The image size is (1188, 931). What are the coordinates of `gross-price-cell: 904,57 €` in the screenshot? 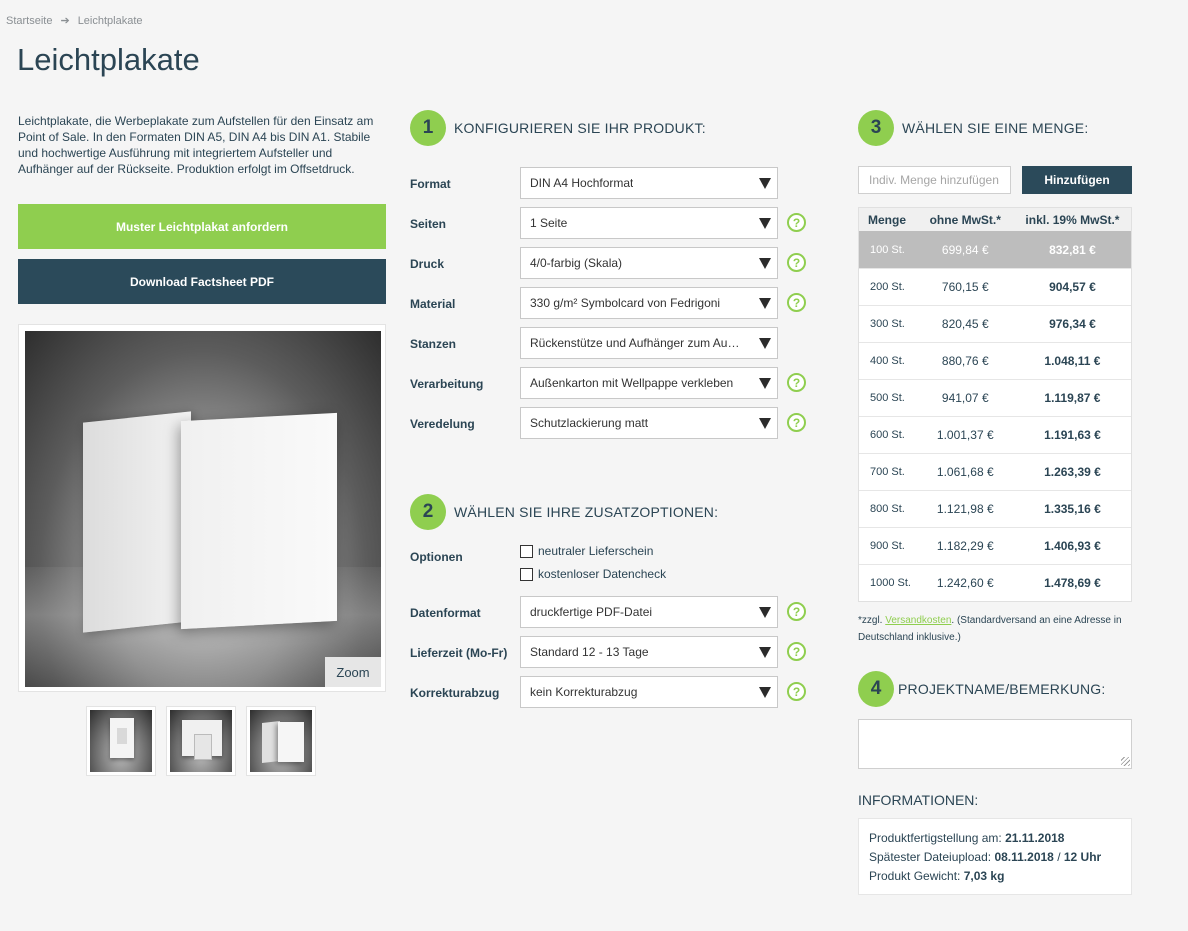 It's located at (1072, 287).